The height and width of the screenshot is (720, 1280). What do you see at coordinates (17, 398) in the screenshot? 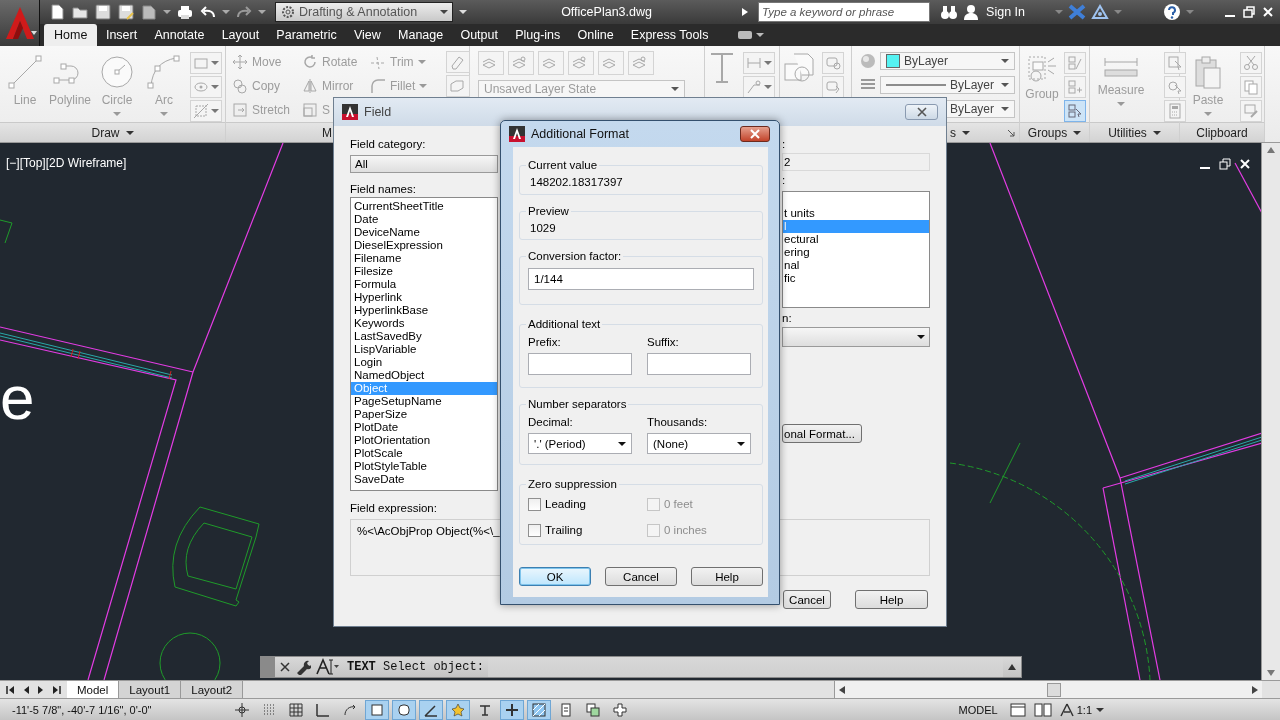
I see `drawing-text: e` at bounding box center [17, 398].